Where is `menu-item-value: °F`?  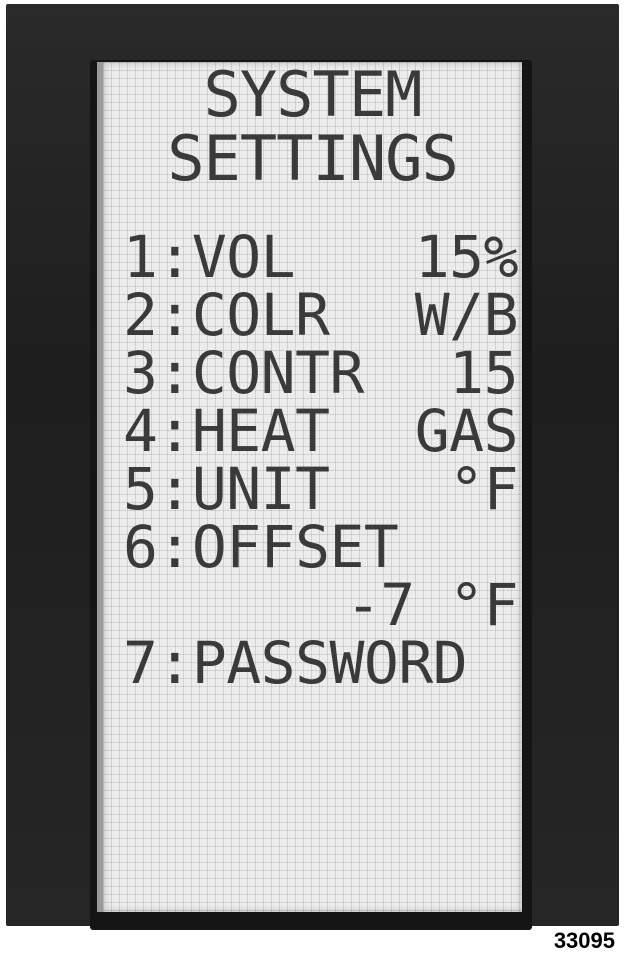 menu-item-value: °F is located at coordinates (483, 489).